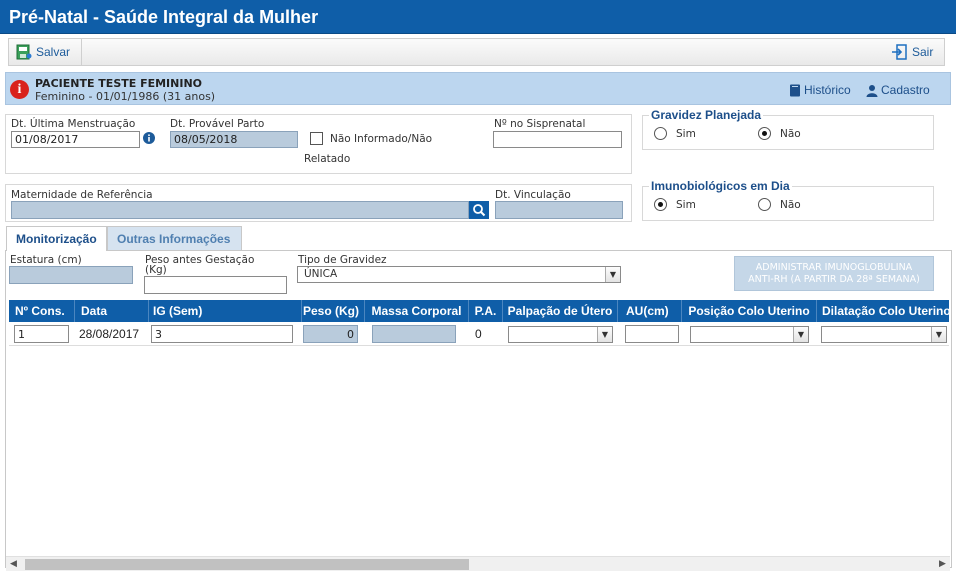 This screenshot has width=956, height=572. I want to click on info-icon, so click(149, 138).